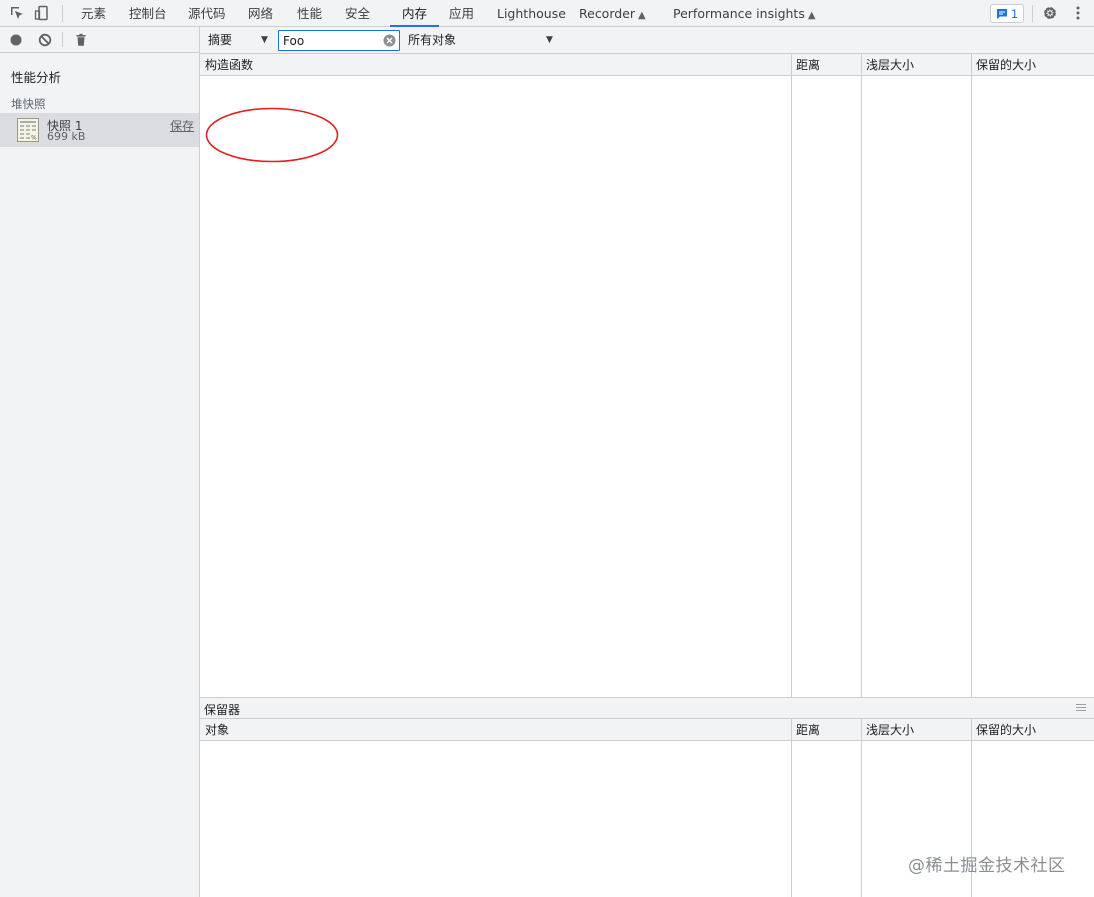  What do you see at coordinates (148, 13) in the screenshot?
I see `tab-console: 控制台` at bounding box center [148, 13].